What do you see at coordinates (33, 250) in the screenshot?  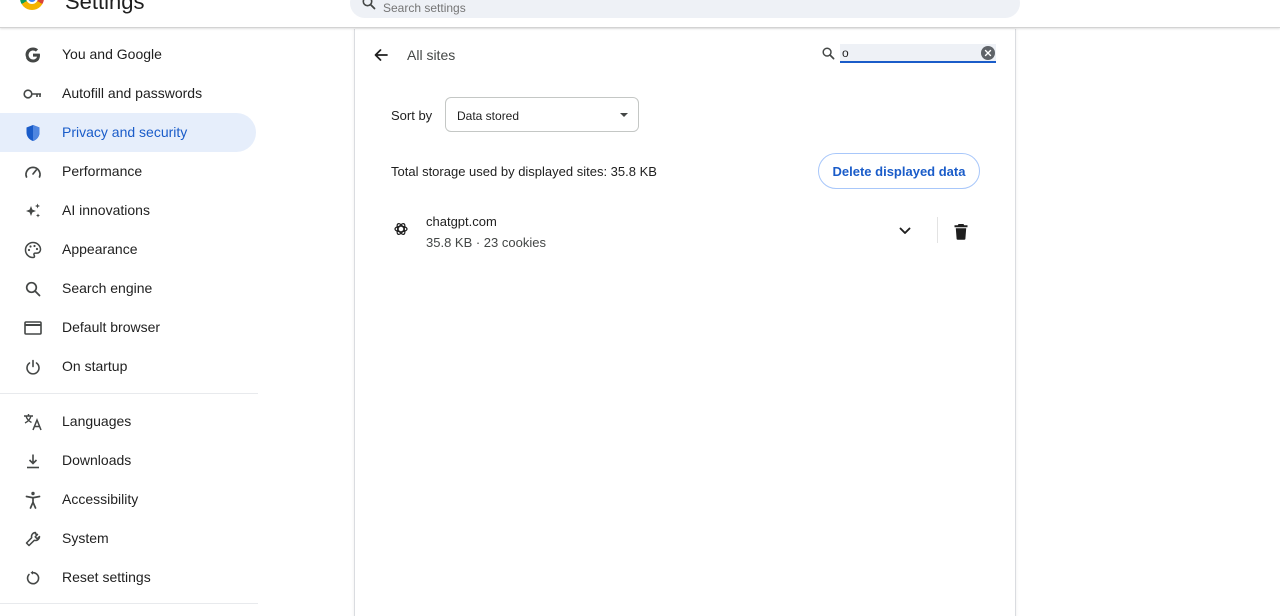 I see `palette-icon` at bounding box center [33, 250].